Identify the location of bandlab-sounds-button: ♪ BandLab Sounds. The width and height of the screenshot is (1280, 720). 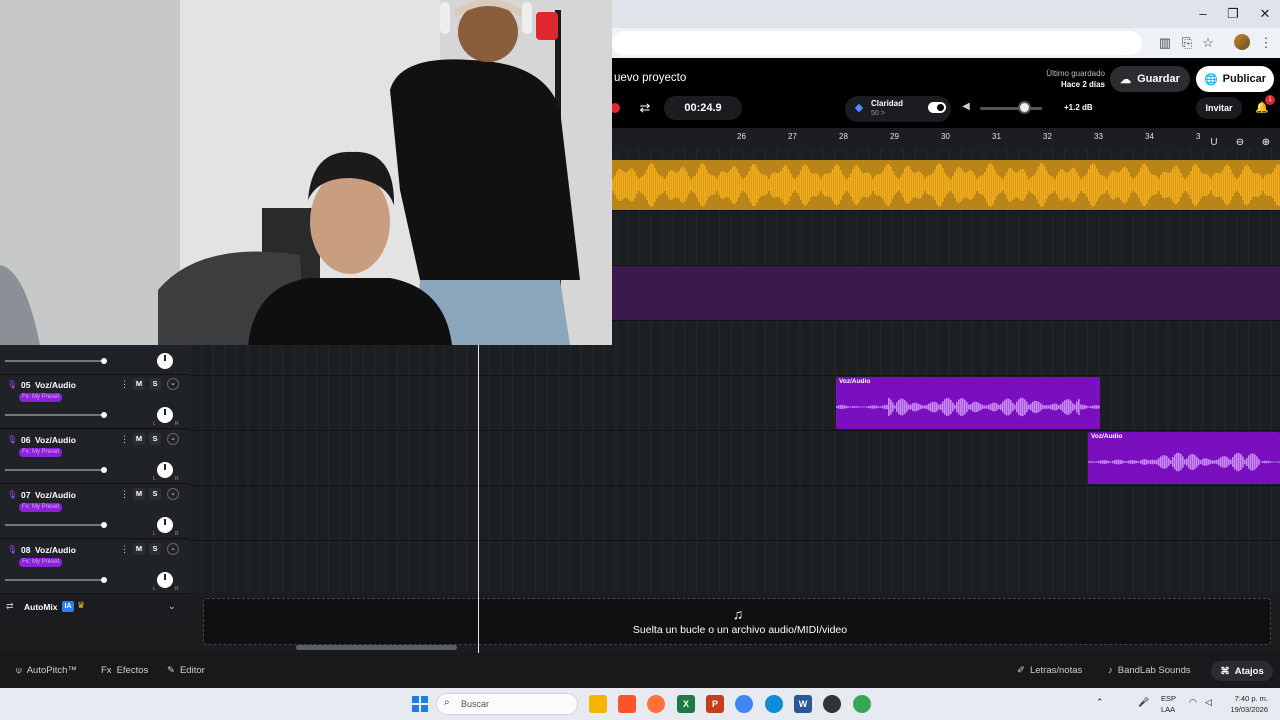
(1149, 671).